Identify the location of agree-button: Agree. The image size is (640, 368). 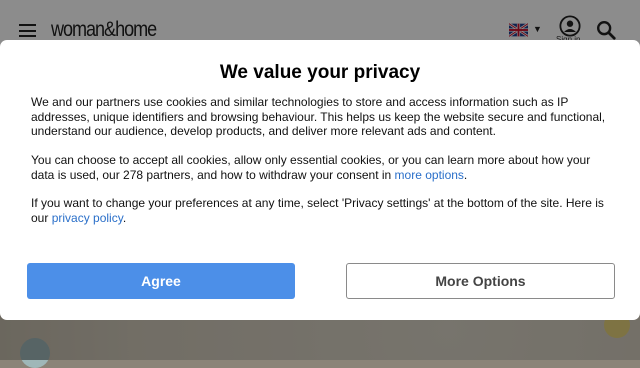
(161, 281).